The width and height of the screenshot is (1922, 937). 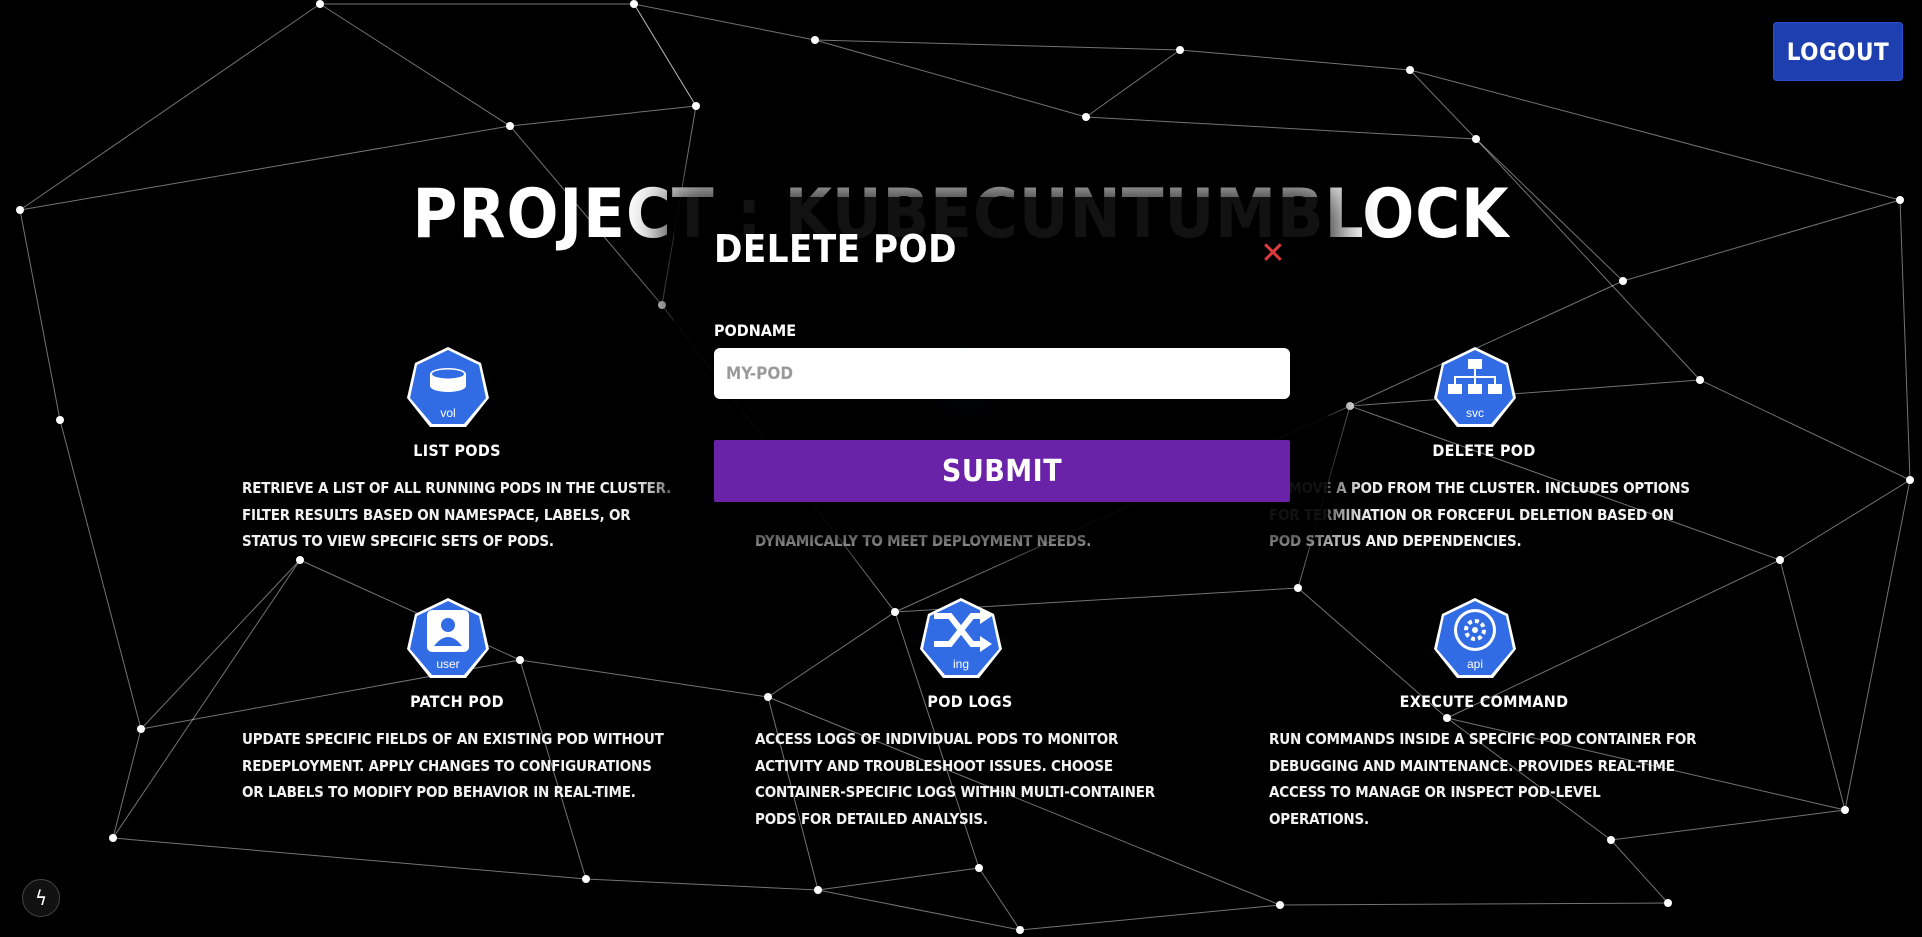 What do you see at coordinates (1838, 51) in the screenshot?
I see `logout-button: LOGOUT` at bounding box center [1838, 51].